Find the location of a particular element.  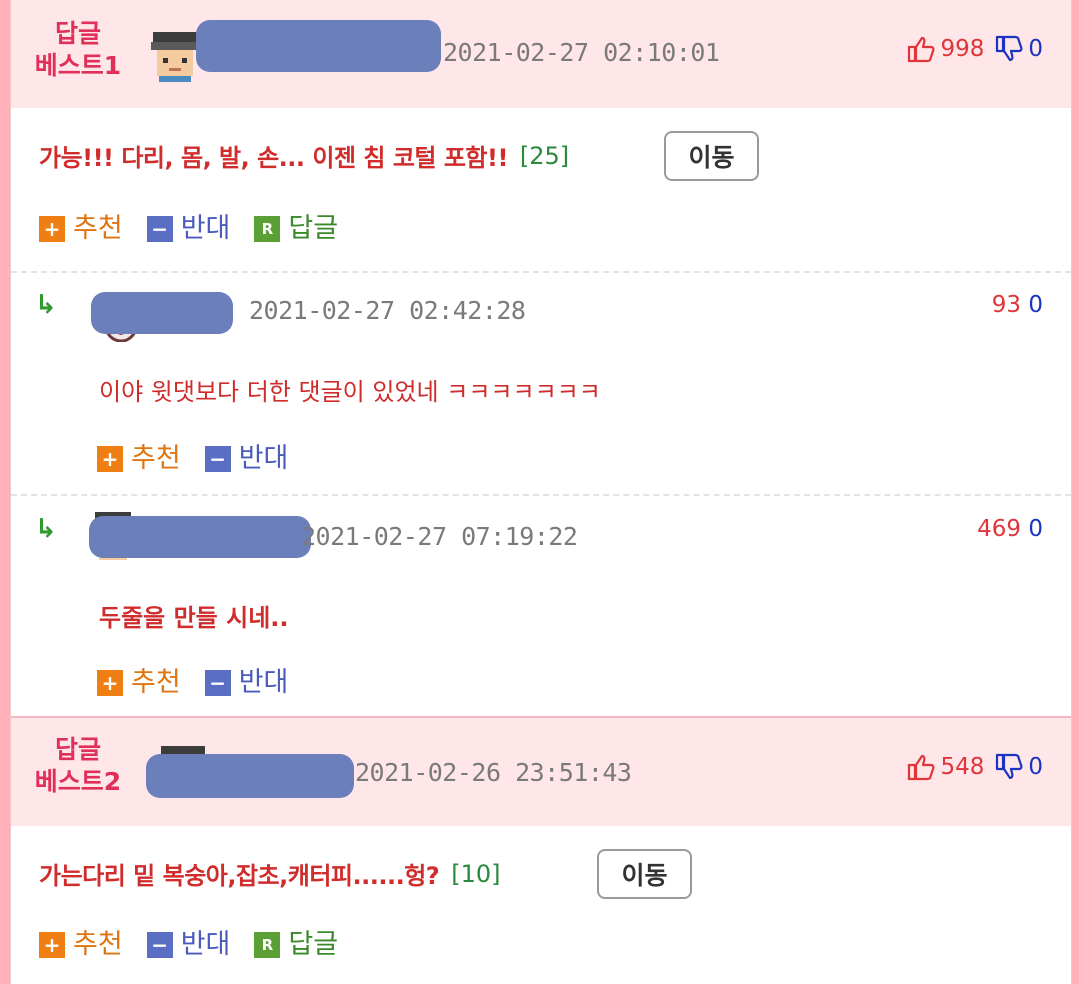

best1-actions: + 추천 − 반대 R 답글 is located at coordinates (200, 225).